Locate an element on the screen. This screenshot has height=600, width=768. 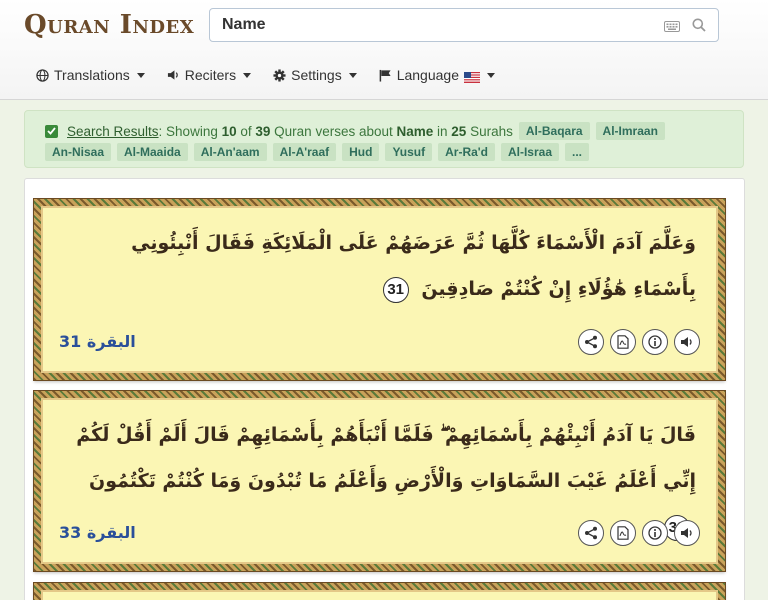
gear-icon is located at coordinates (279, 75).